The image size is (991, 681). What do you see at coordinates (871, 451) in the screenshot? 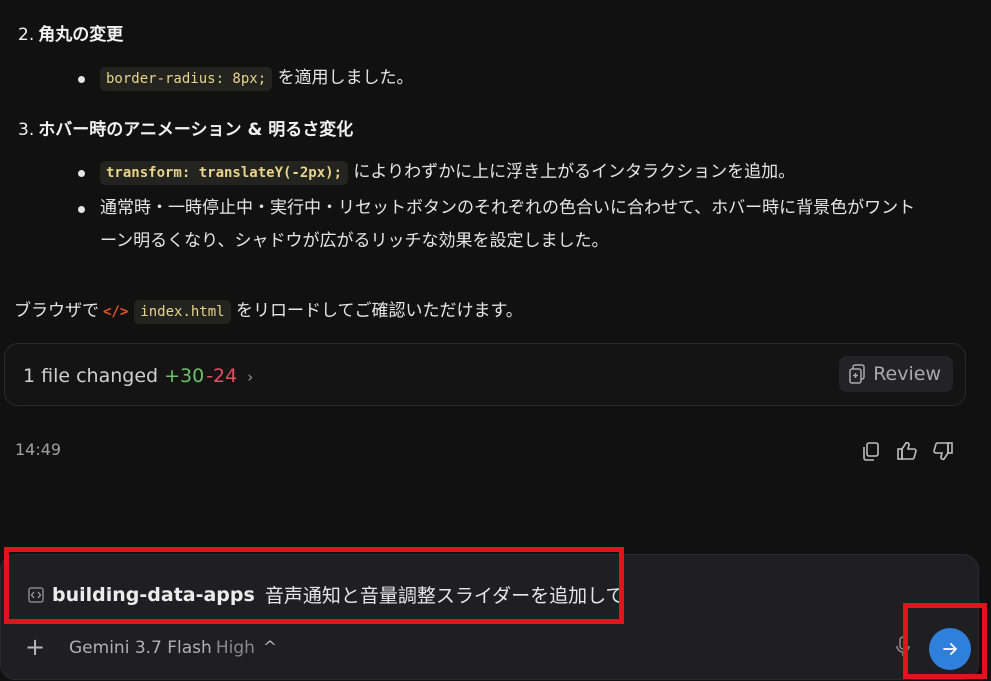
I see `copy-icon` at bounding box center [871, 451].